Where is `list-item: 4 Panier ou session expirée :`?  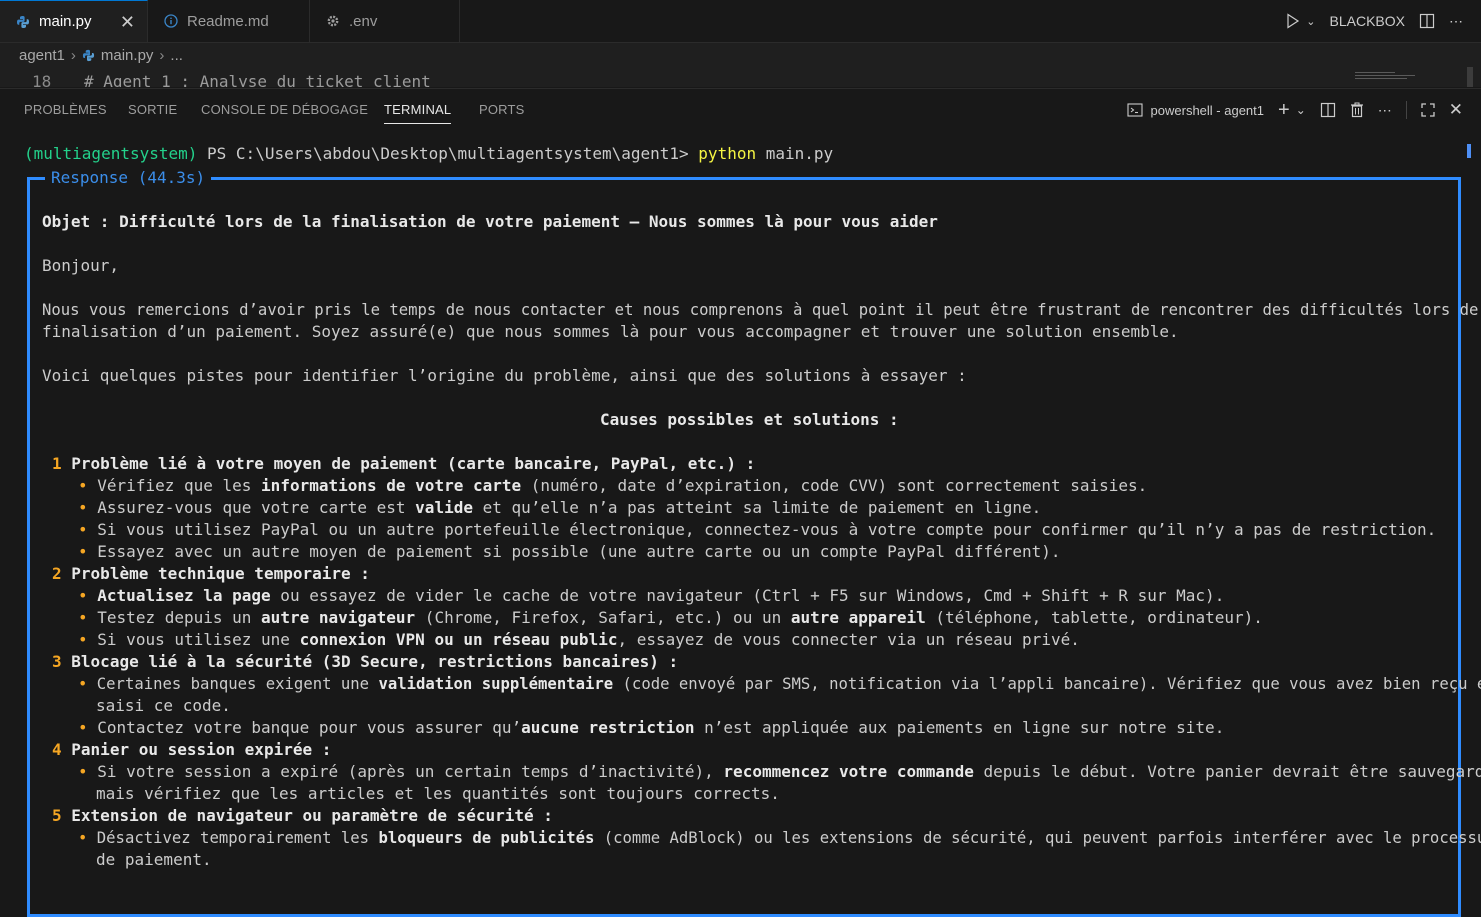 list-item: 4 Panier ou session expirée : is located at coordinates (191, 750).